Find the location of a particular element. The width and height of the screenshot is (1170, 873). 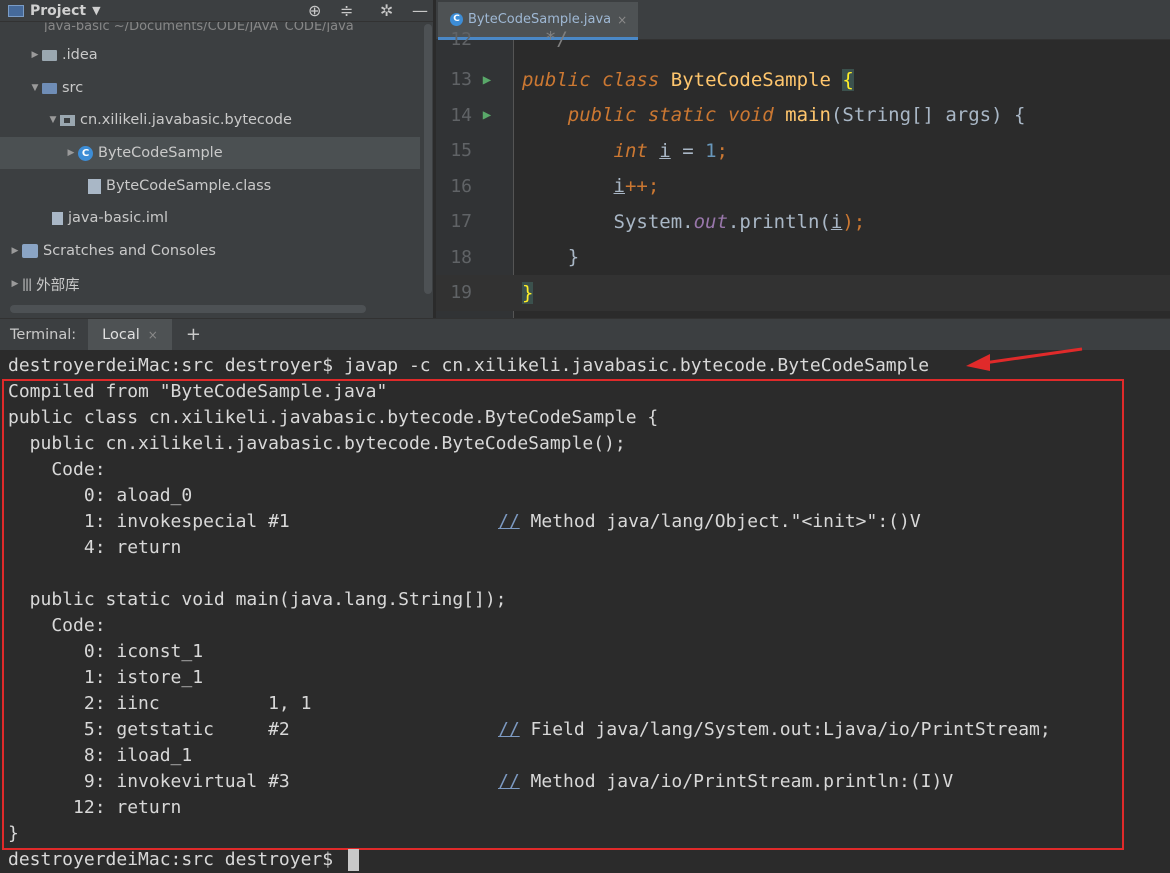

gear-icon: ✲ is located at coordinates (386, 10).